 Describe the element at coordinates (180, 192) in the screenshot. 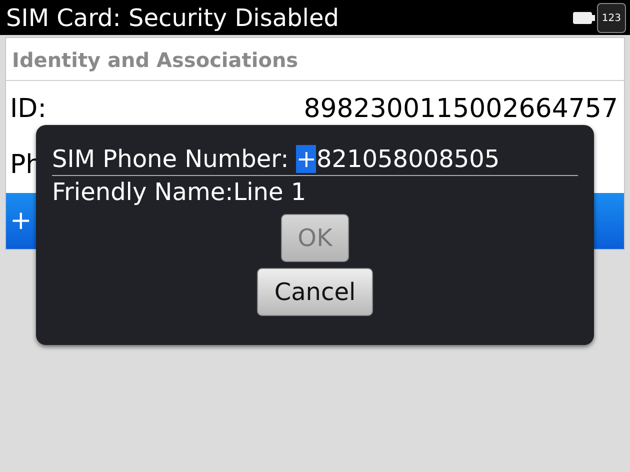

I see `friendly-name: Friendly Name:Line 1` at that location.